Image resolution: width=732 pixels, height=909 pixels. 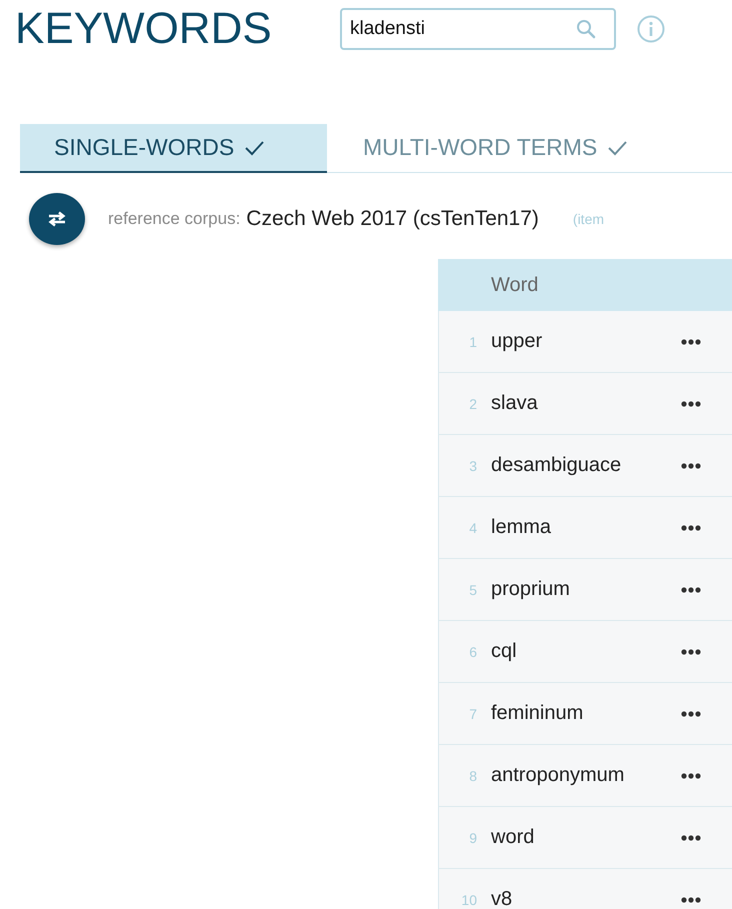 I want to click on page-title: KEYWORDS, so click(x=144, y=29).